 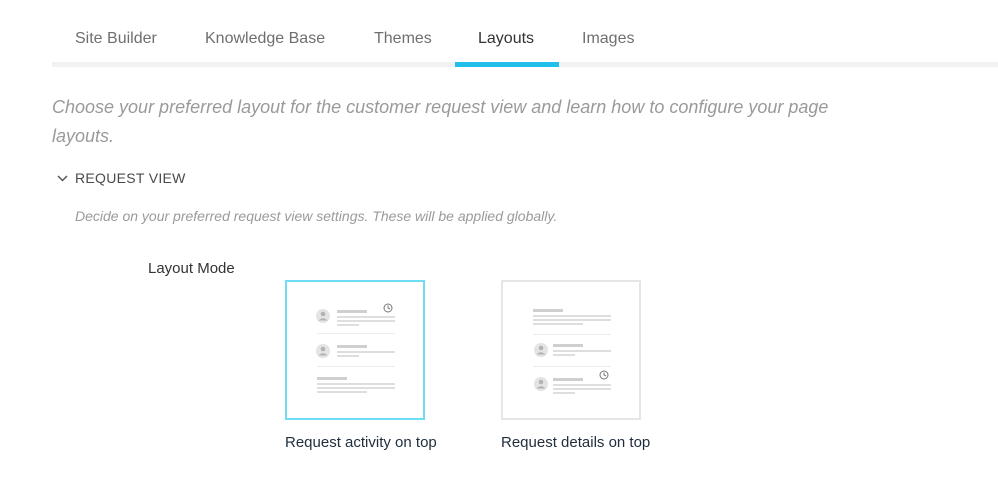 I want to click on layout-option-details-on-top: Request details on top, so click(x=575, y=365).